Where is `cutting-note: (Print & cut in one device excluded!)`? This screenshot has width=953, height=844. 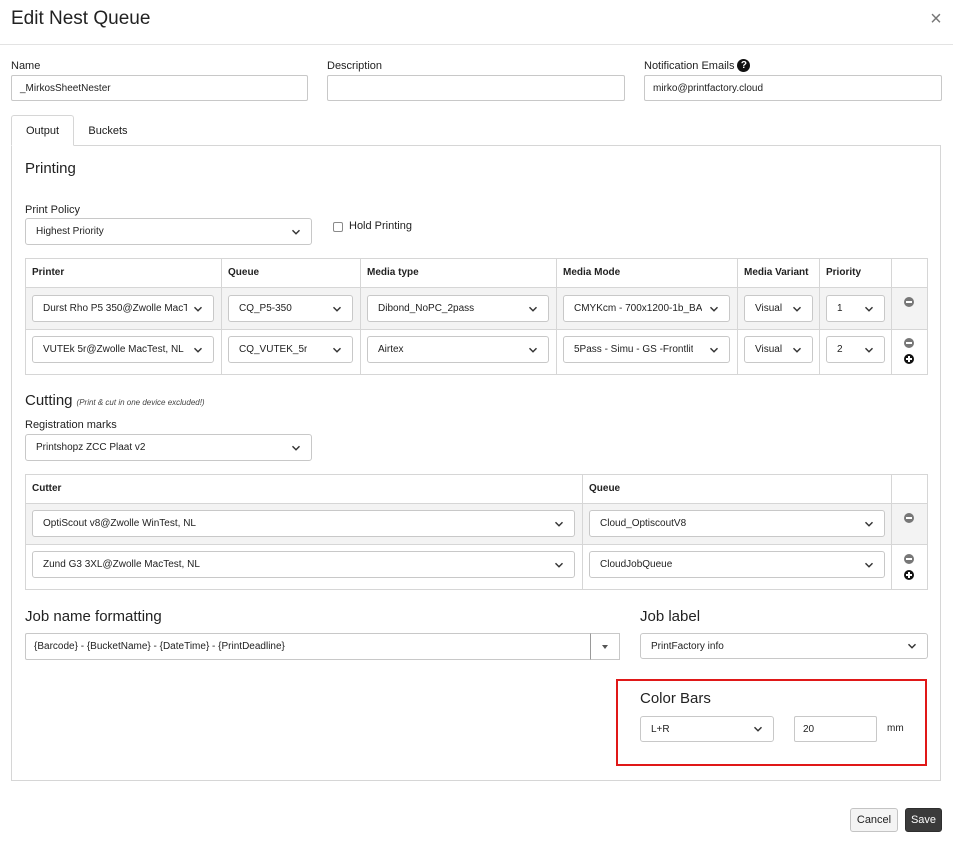
cutting-note: (Print & cut in one device excluded!) is located at coordinates (140, 402).